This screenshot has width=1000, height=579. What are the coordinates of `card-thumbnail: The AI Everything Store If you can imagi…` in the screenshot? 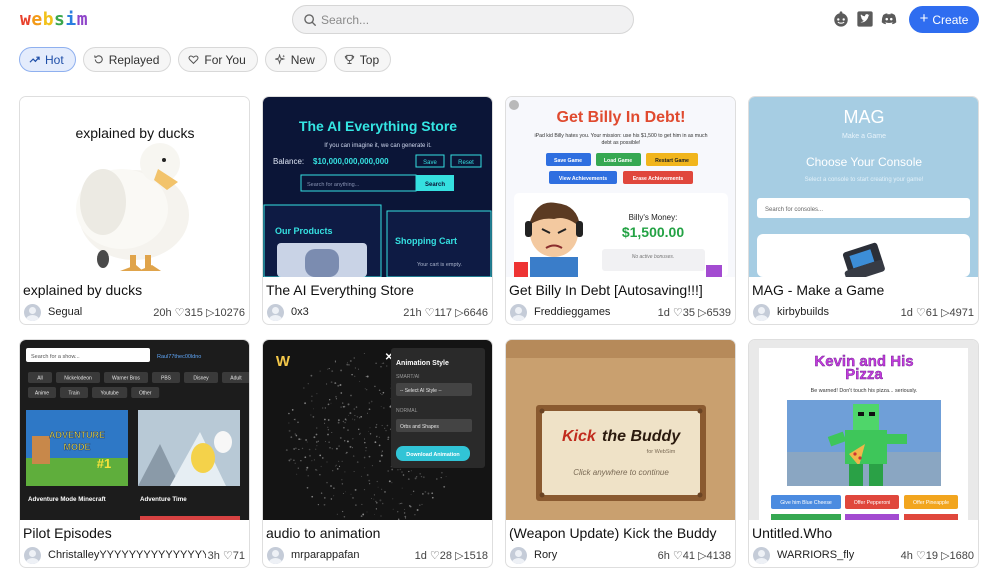 It's located at (377, 187).